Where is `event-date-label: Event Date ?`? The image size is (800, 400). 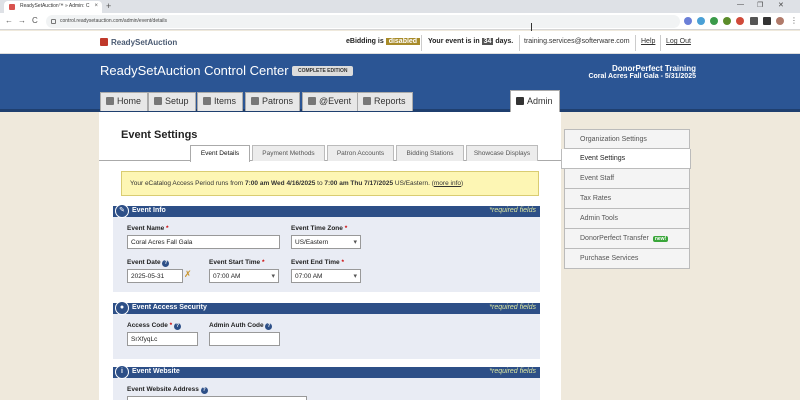
event-date-label: Event Date ? is located at coordinates (148, 263).